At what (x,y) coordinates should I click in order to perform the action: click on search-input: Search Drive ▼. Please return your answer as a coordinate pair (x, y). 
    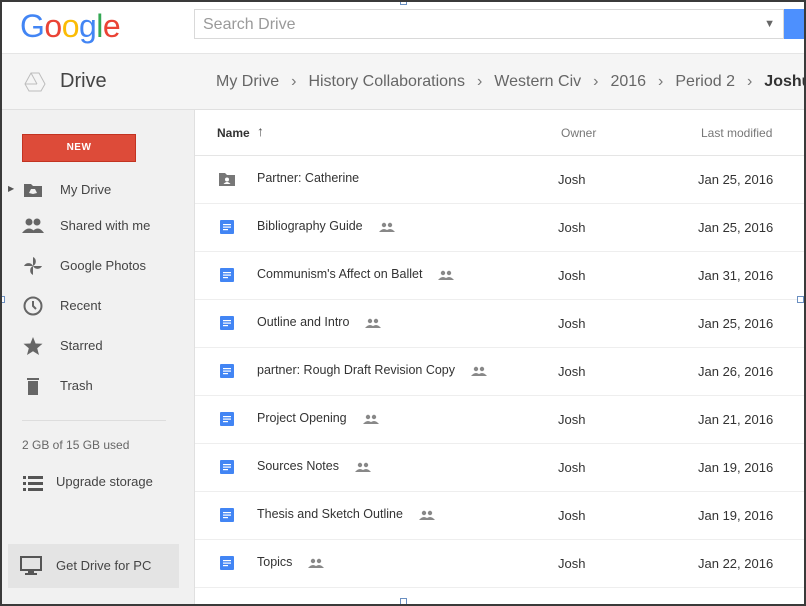
    Looking at the image, I should click on (489, 24).